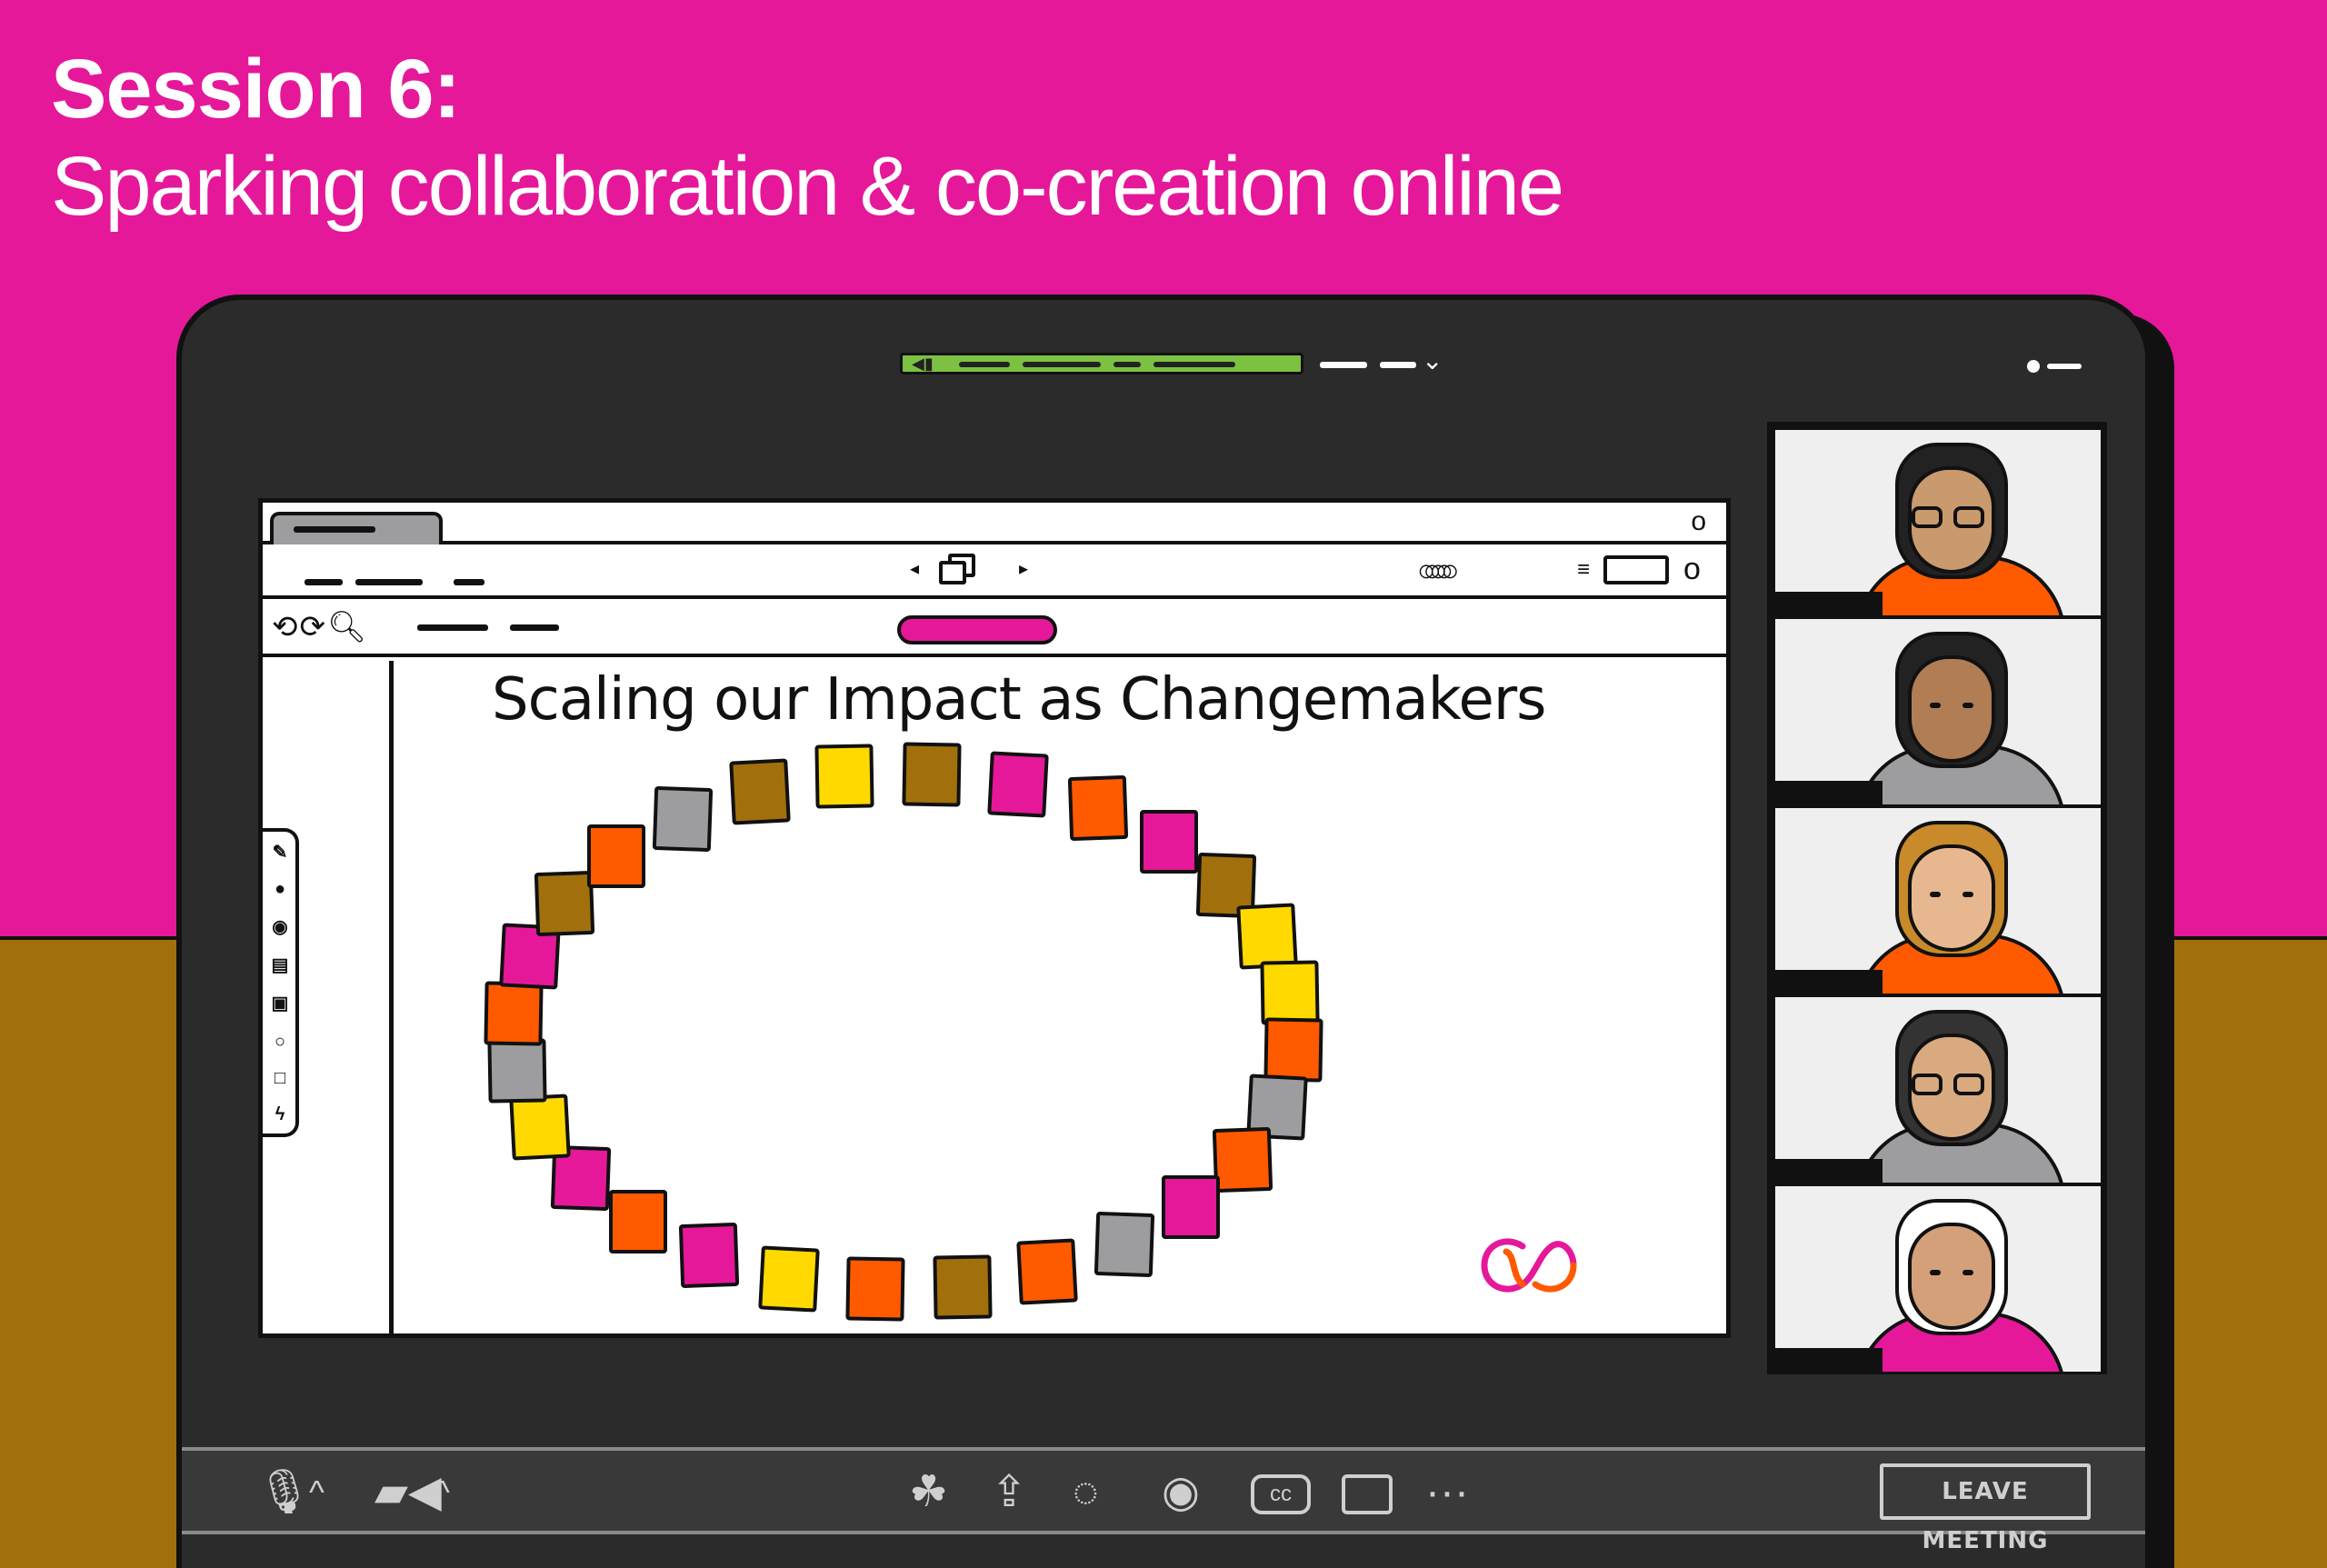 The image size is (2327, 1568). I want to click on card-icon: ▣, so click(280, 1004).